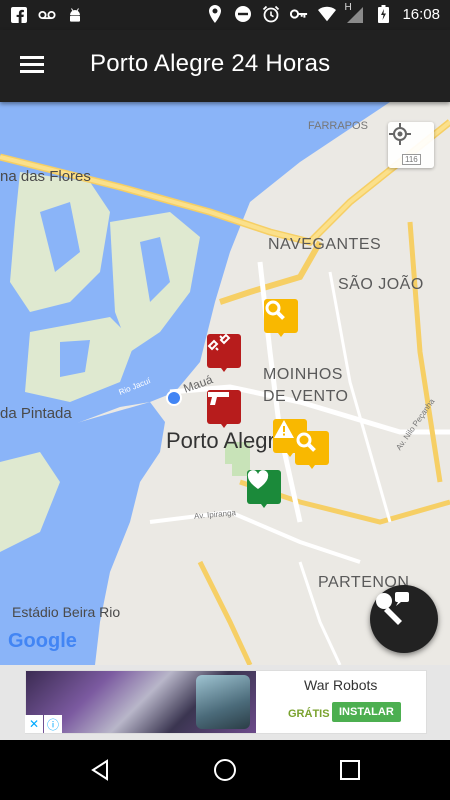 The width and height of the screenshot is (450, 800). Describe the element at coordinates (299, 14) in the screenshot. I see `key-icon` at that location.